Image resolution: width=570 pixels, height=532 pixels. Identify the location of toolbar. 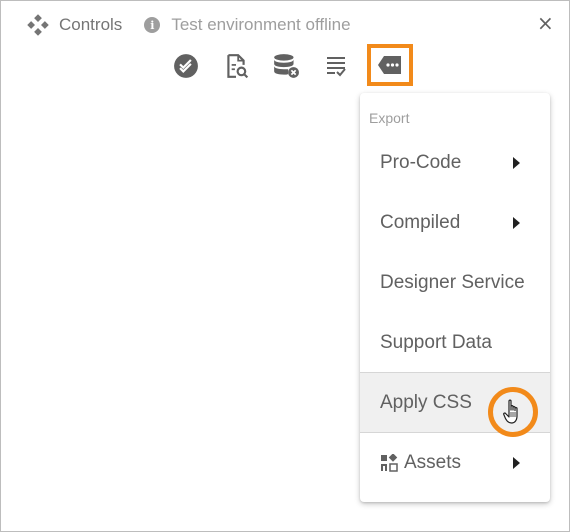
(294, 65).